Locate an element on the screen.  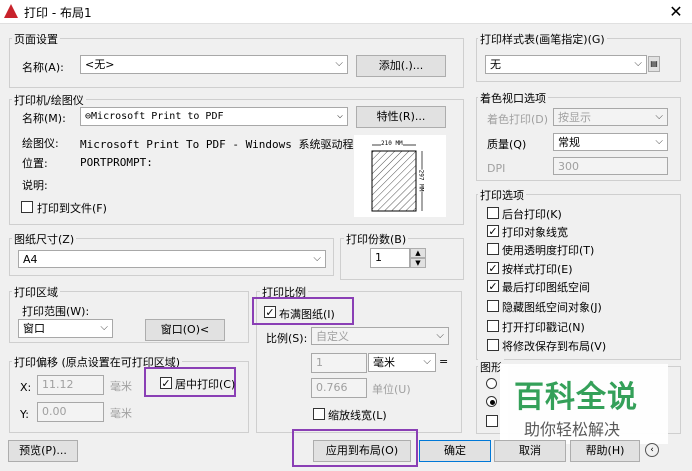
copies-label: 打印份数(B) is located at coordinates (376, 239).